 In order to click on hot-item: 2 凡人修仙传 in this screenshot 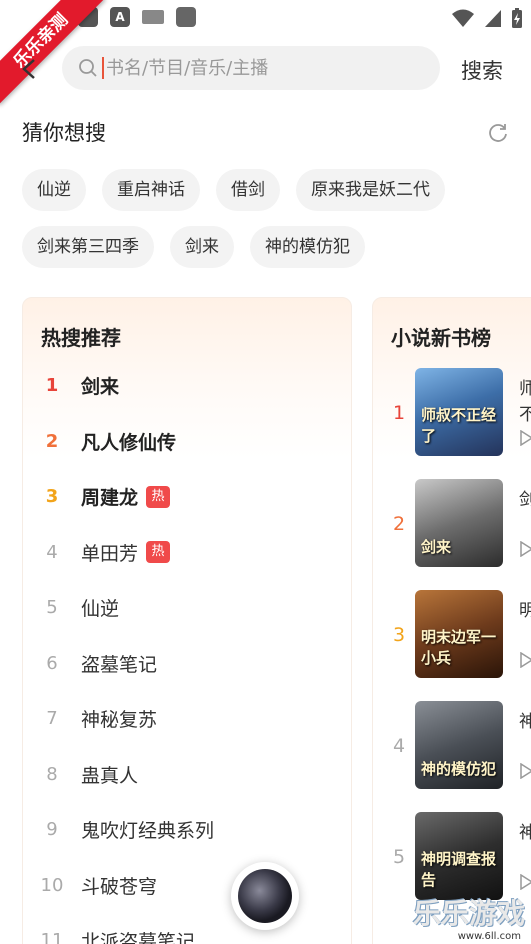, I will do `click(187, 442)`.